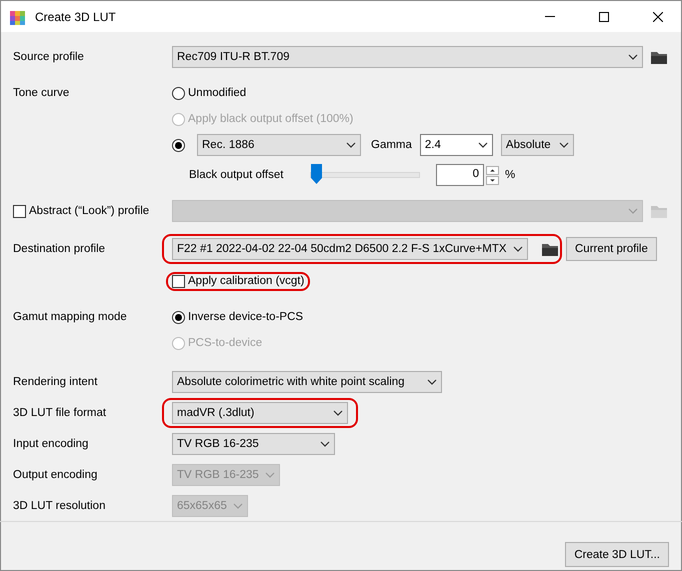  What do you see at coordinates (260, 413) in the screenshot?
I see `dropdown: madVR (.3dlut)` at bounding box center [260, 413].